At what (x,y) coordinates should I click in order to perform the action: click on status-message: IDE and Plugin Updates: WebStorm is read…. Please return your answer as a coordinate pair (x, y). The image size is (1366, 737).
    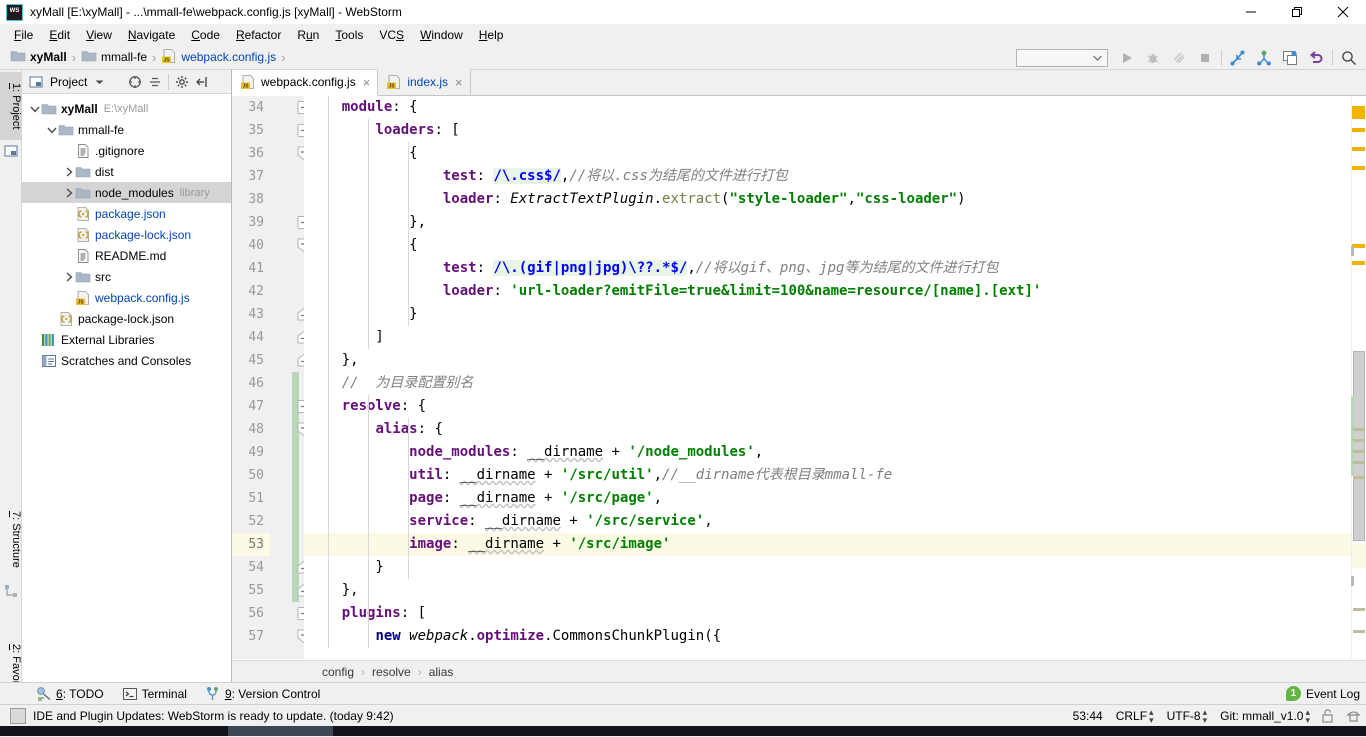
    Looking at the image, I should click on (213, 716).